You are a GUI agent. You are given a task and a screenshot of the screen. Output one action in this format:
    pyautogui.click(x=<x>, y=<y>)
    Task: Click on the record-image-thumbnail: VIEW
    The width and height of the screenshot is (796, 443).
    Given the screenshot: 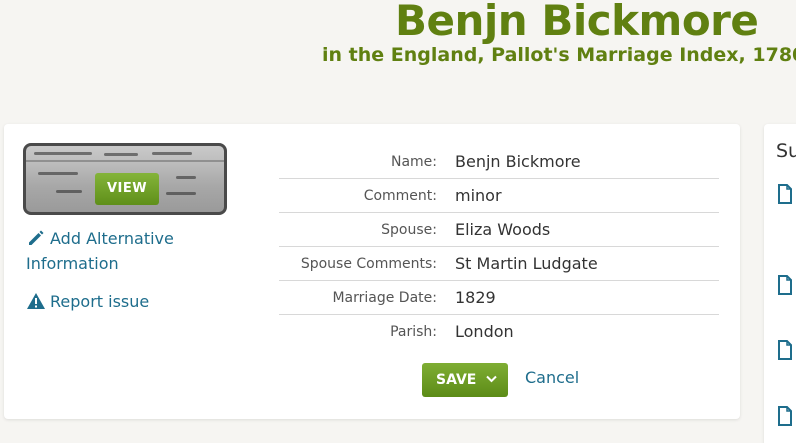 What is the action you would take?
    pyautogui.click(x=125, y=179)
    